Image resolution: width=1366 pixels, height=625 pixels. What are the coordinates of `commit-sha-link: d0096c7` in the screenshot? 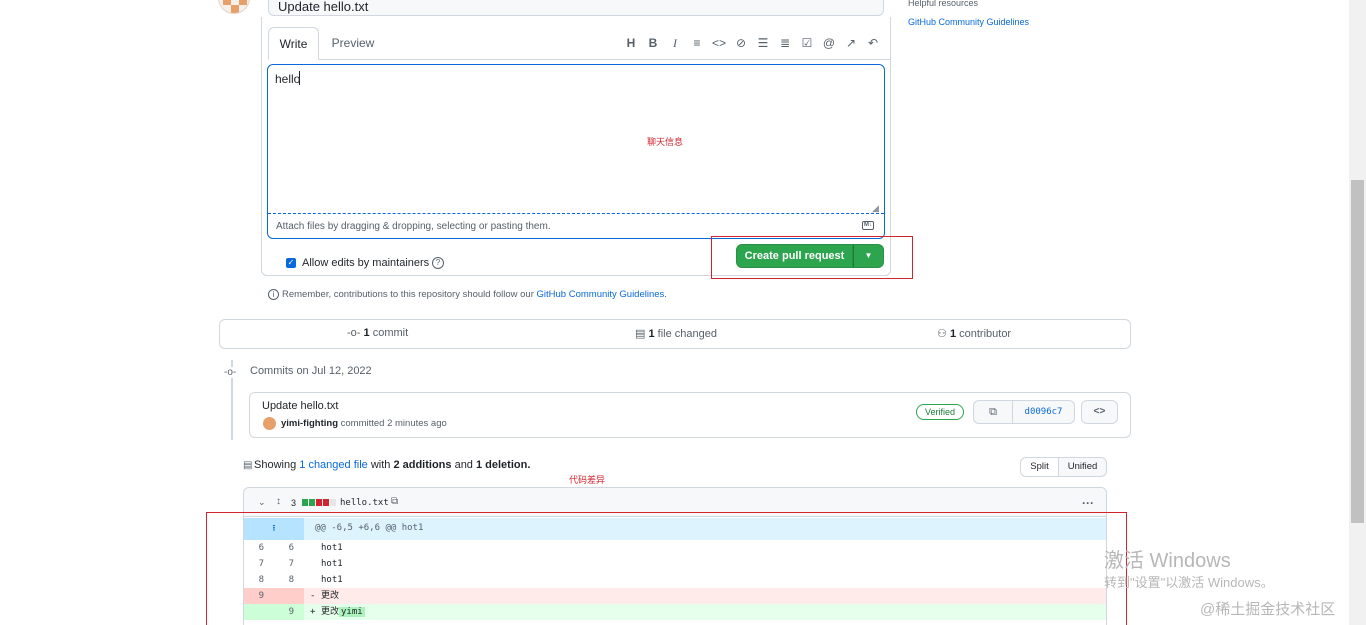 It's located at (1044, 412).